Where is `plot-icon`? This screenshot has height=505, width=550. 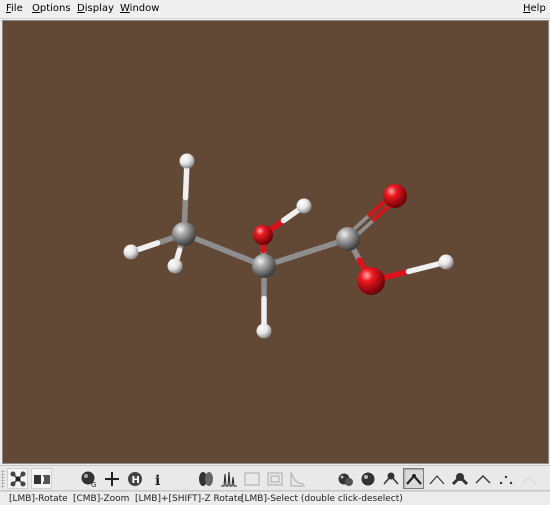
plot-icon is located at coordinates (297, 478).